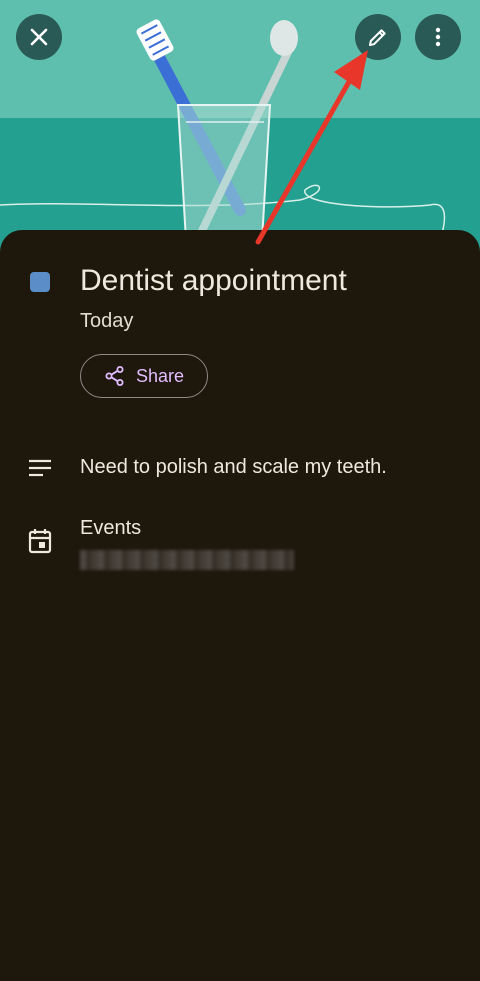  Describe the element at coordinates (160, 375) in the screenshot. I see `share-label: Share` at that location.